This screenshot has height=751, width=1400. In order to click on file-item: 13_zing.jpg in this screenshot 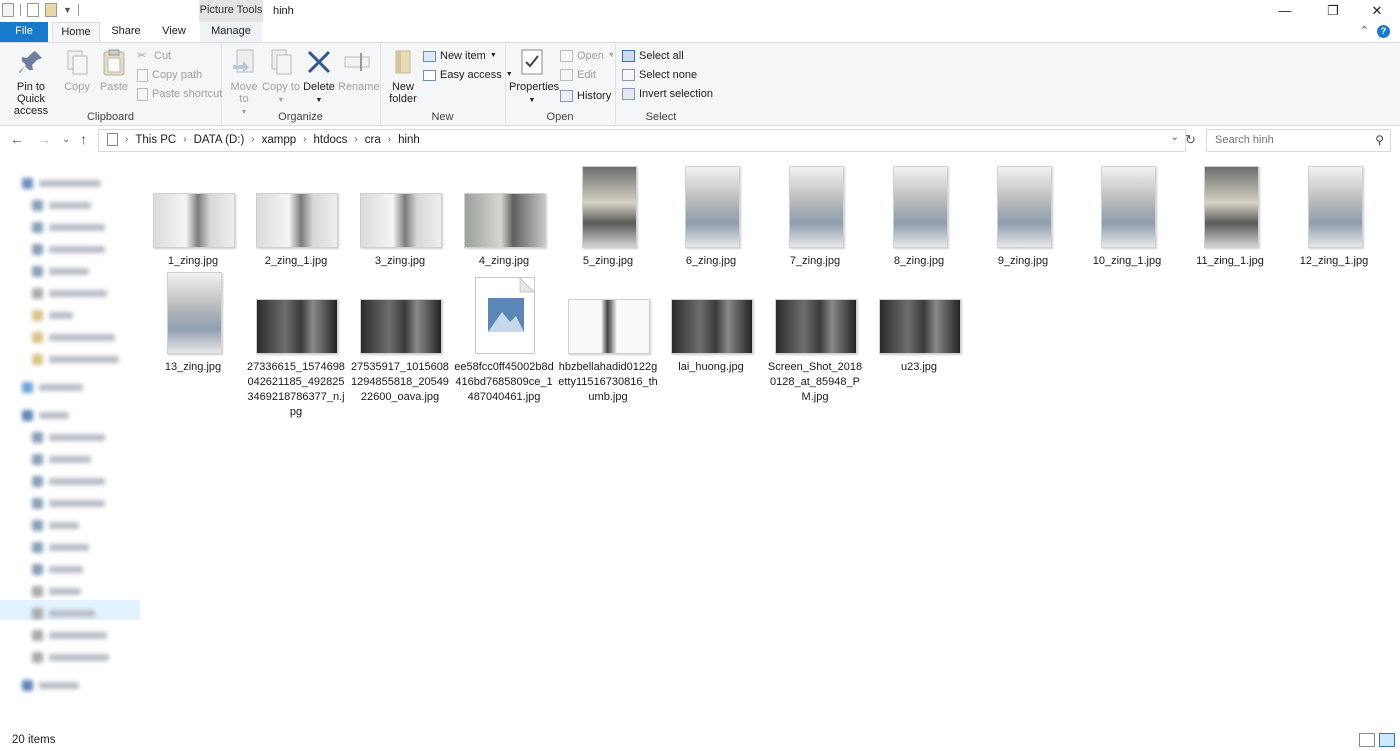, I will do `click(193, 321)`.